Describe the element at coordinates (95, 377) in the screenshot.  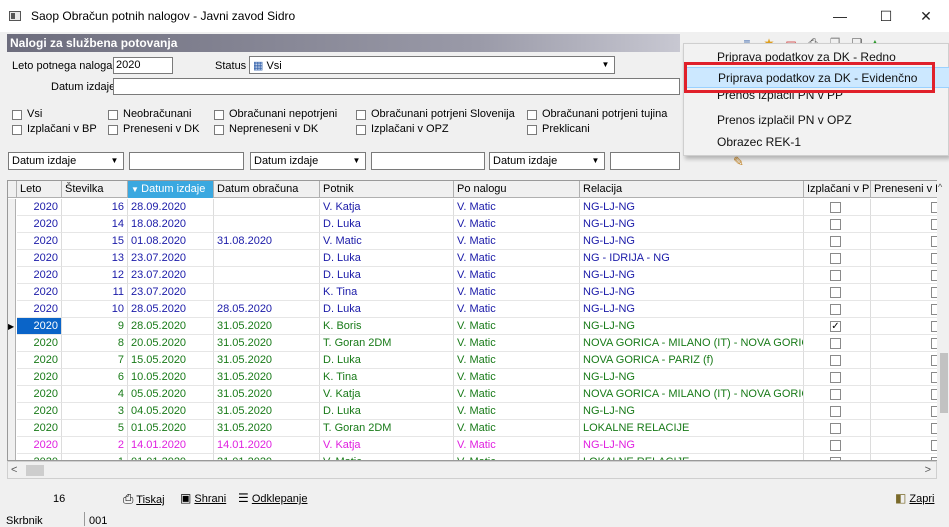
I see `cell-stevilka: 6` at that location.